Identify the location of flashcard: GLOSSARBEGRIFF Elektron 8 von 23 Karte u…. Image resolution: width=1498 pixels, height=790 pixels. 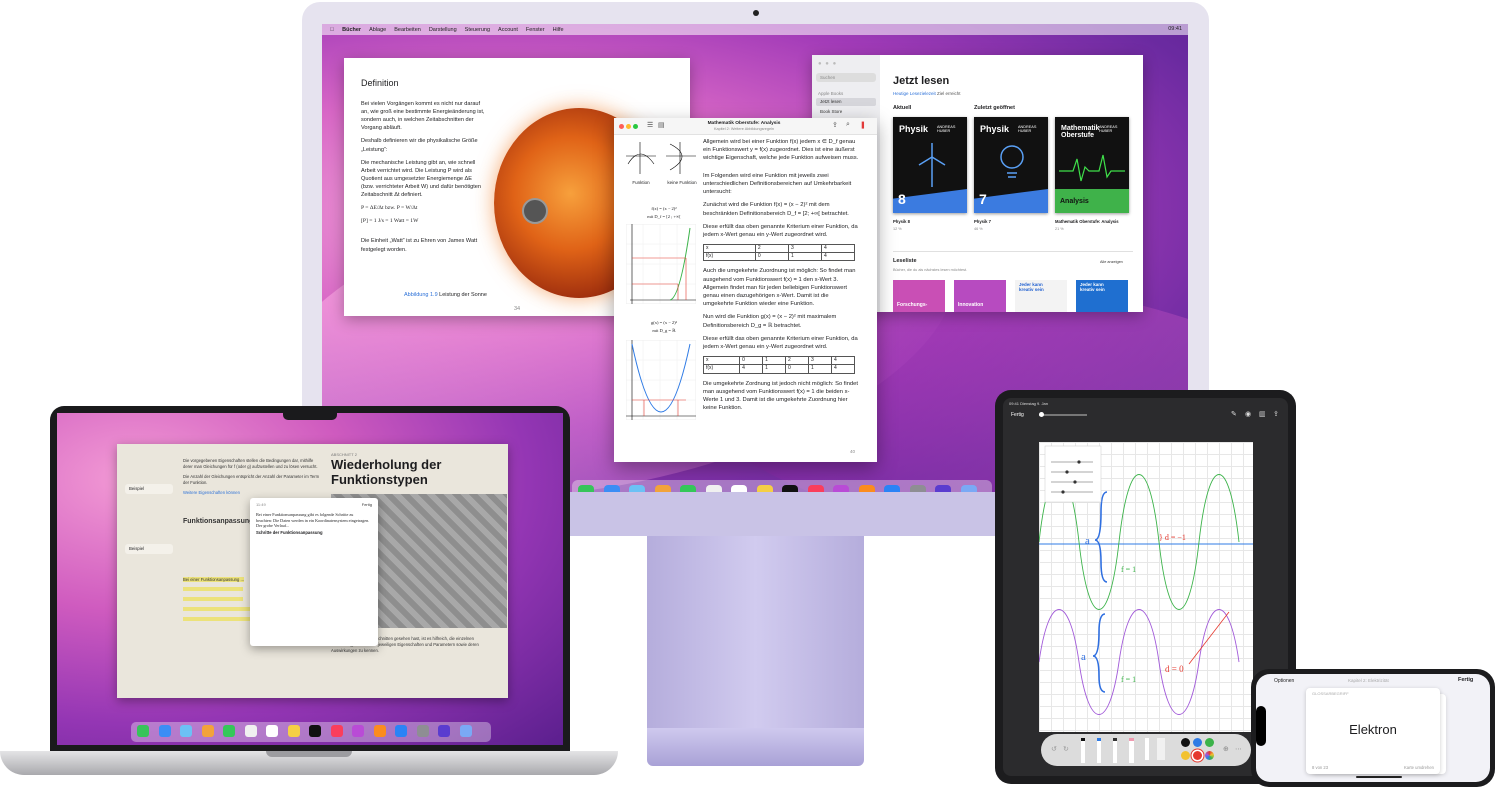
(1373, 731).